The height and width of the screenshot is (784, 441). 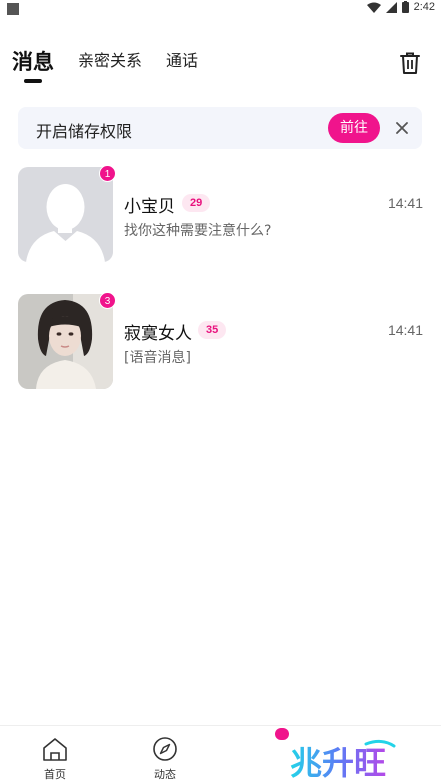 I want to click on top-tabs: 消息 亲密关系 通话, so click(x=117, y=66).